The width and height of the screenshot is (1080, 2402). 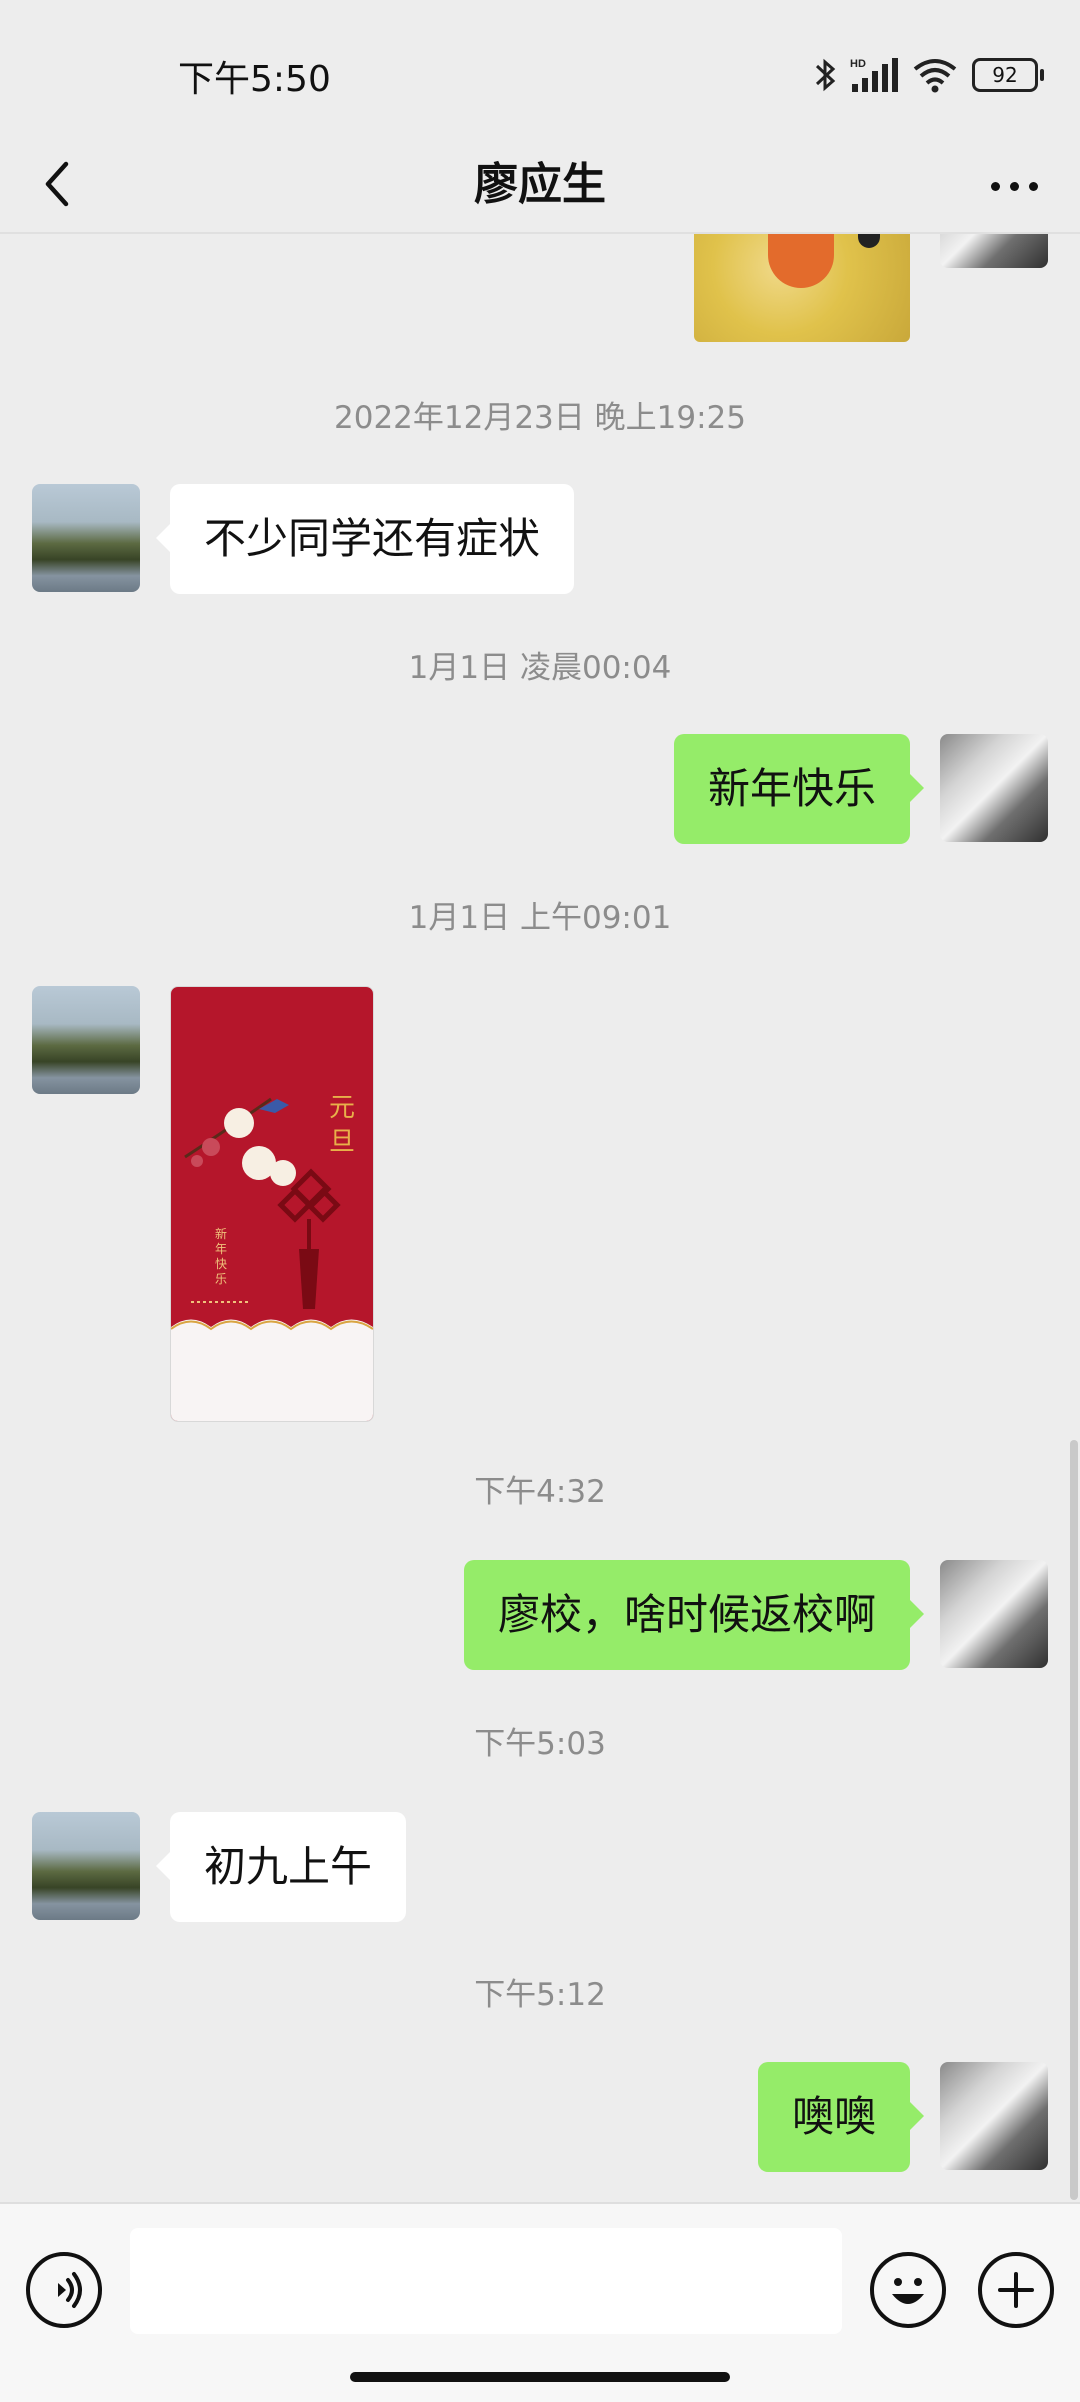 What do you see at coordinates (1074, 1820) in the screenshot?
I see `scrollbar` at bounding box center [1074, 1820].